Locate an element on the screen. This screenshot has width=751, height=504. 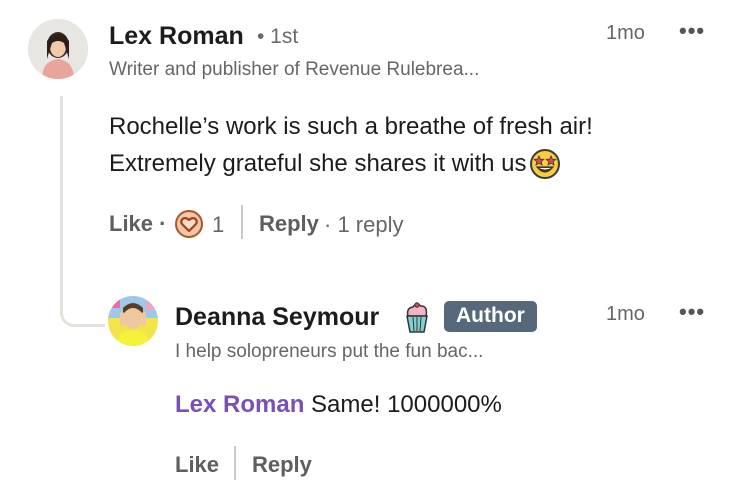
comment-timestamp: 1mo is located at coordinates (625, 33).